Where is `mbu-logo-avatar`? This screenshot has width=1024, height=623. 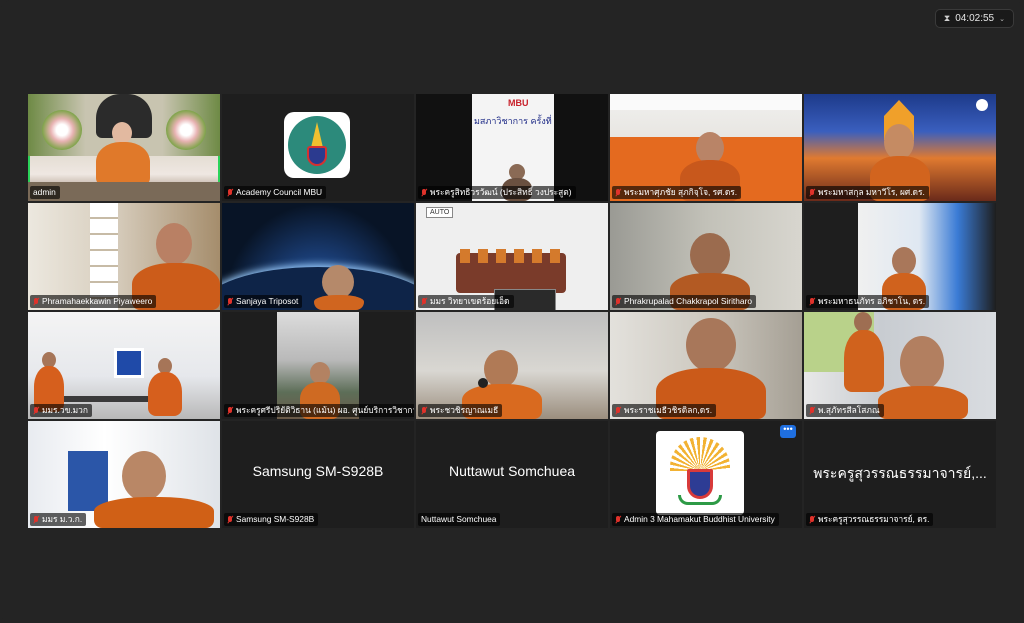 mbu-logo-avatar is located at coordinates (317, 145).